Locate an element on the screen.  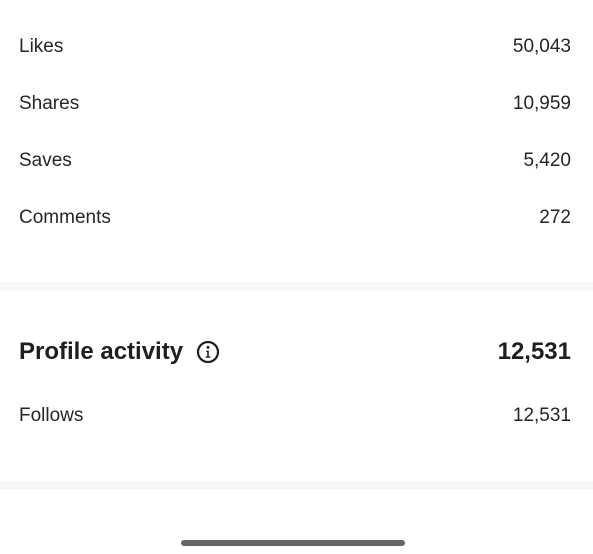
metric-value: 10,959 is located at coordinates (541, 103).